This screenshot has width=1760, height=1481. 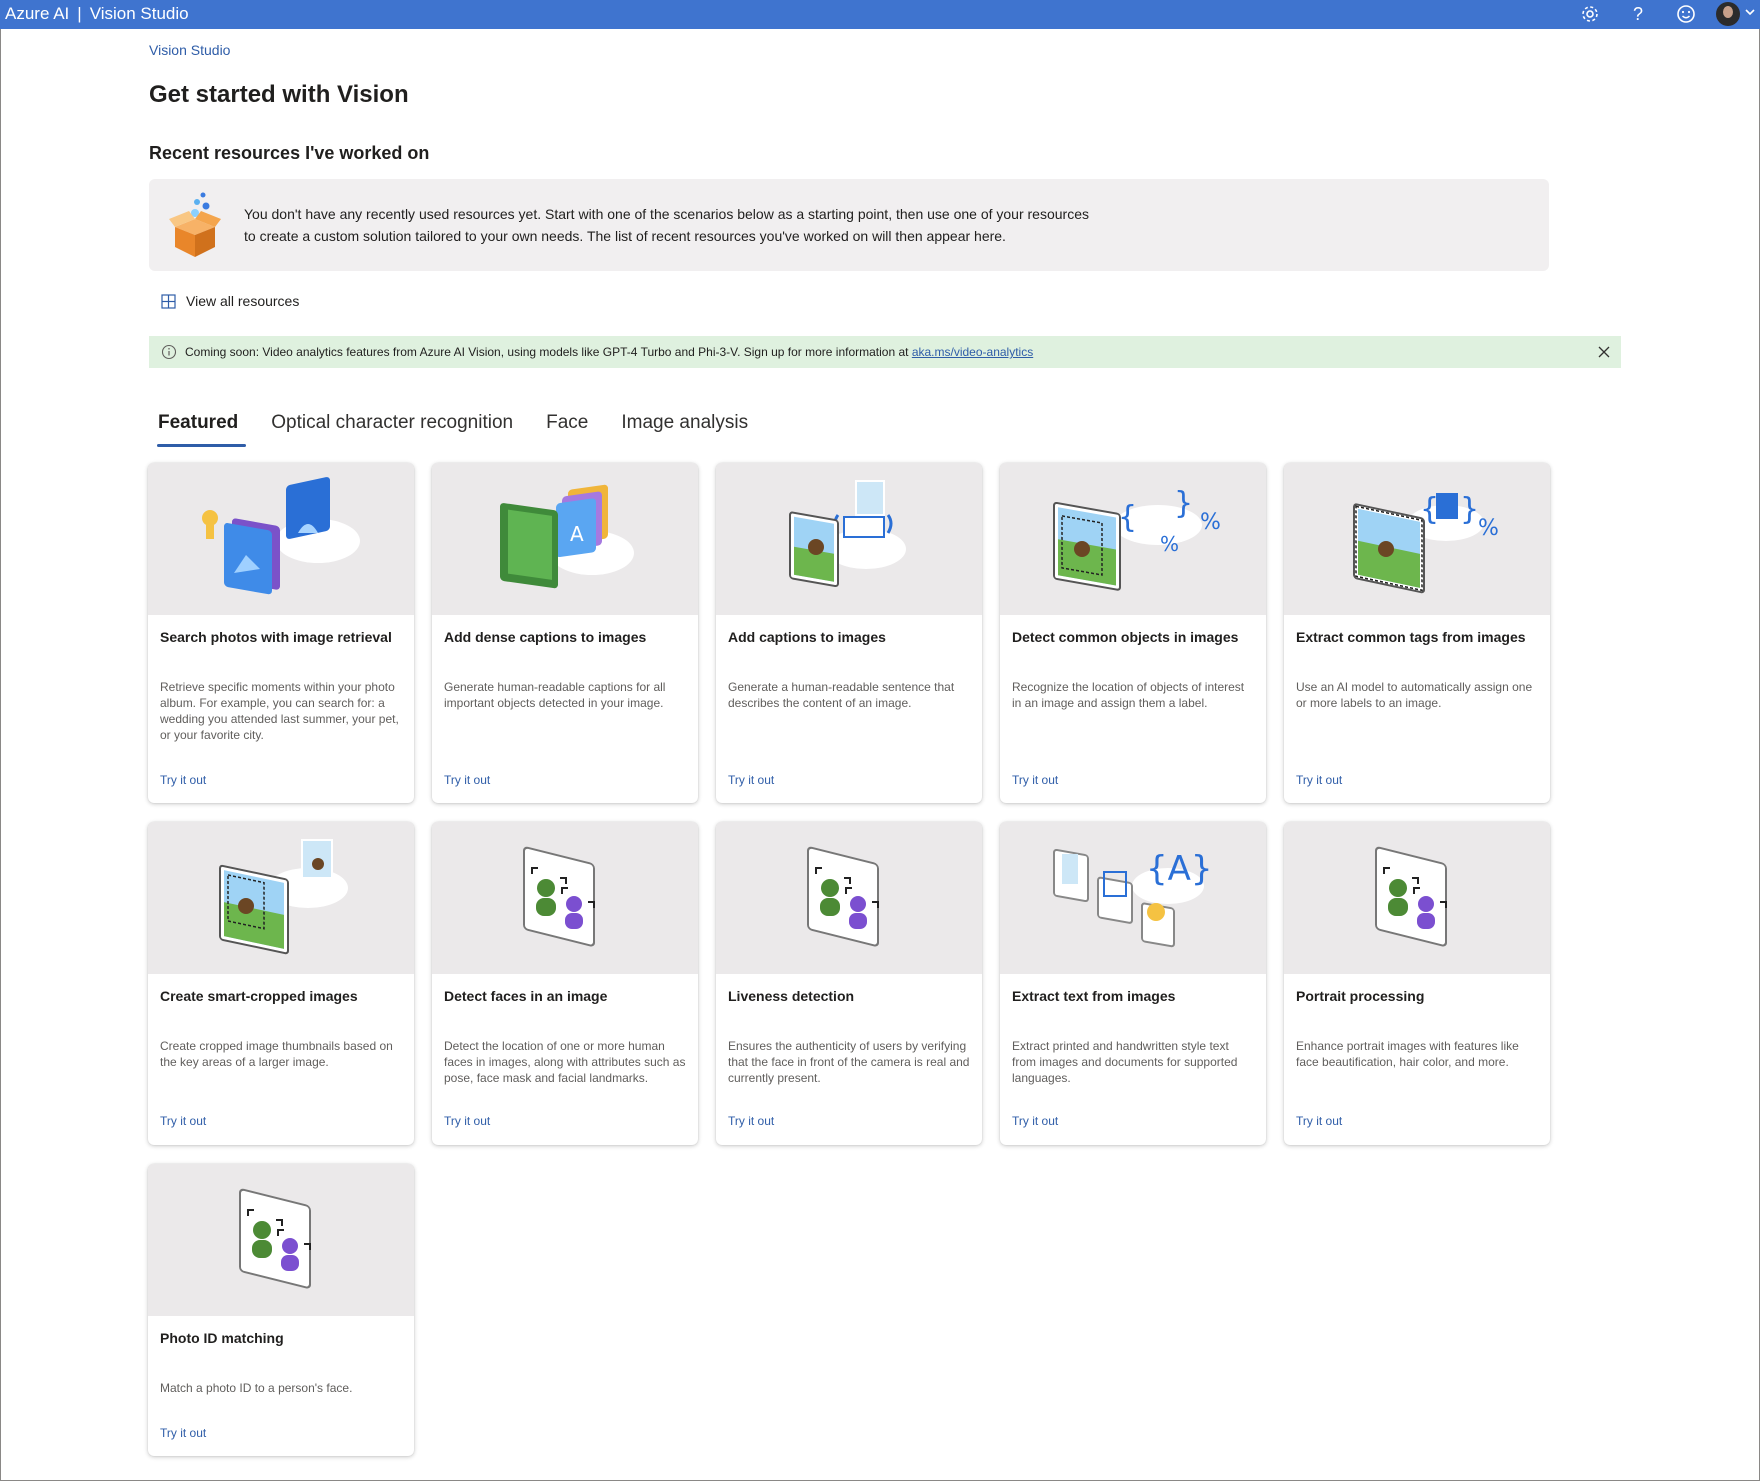 What do you see at coordinates (198, 427) in the screenshot?
I see `tab-featured: Featured` at bounding box center [198, 427].